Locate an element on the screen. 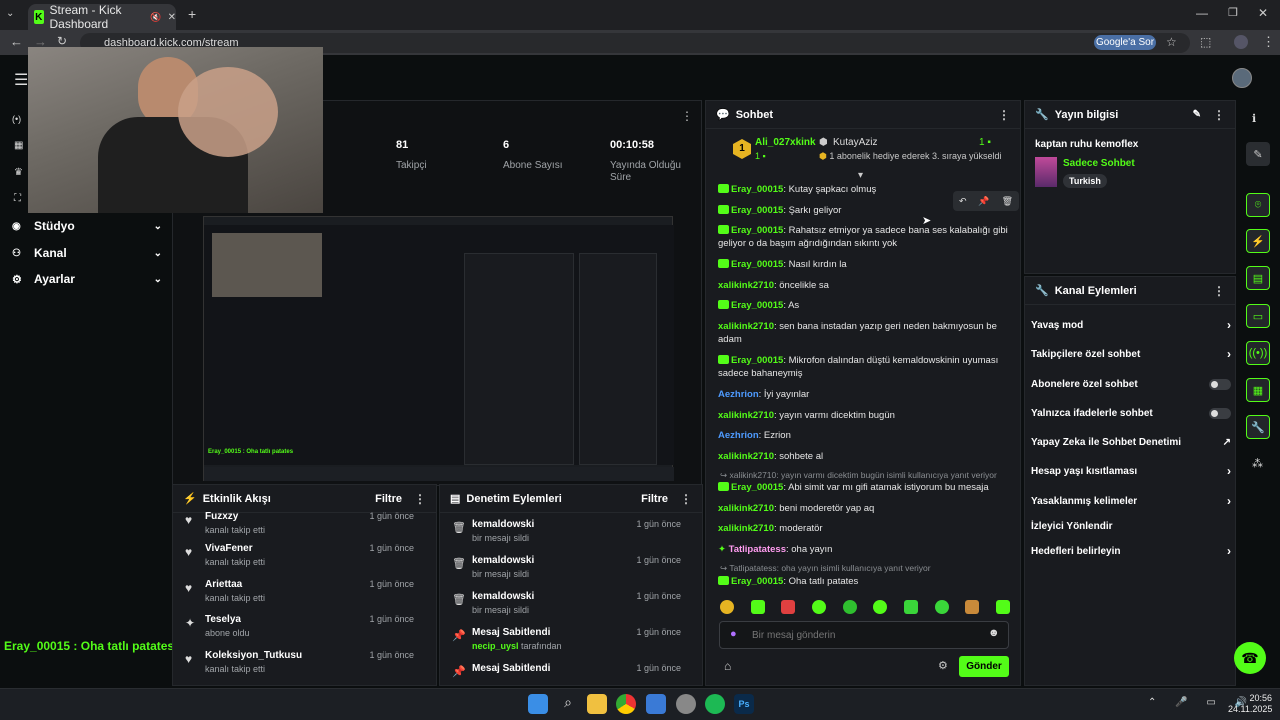 Image resolution: width=1280 pixels, height=720 pixels. notes-icon: ▤ is located at coordinates (1258, 278).